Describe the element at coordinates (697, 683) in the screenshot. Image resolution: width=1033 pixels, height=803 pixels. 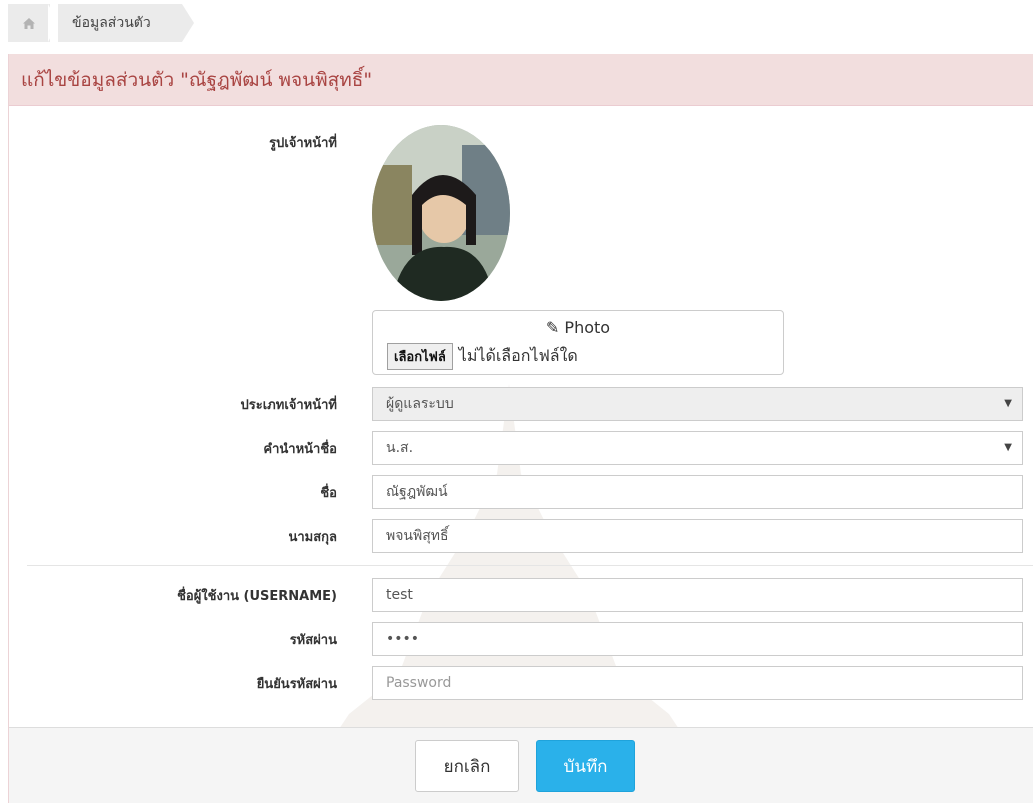
I see `confirm-password-input: Password` at that location.